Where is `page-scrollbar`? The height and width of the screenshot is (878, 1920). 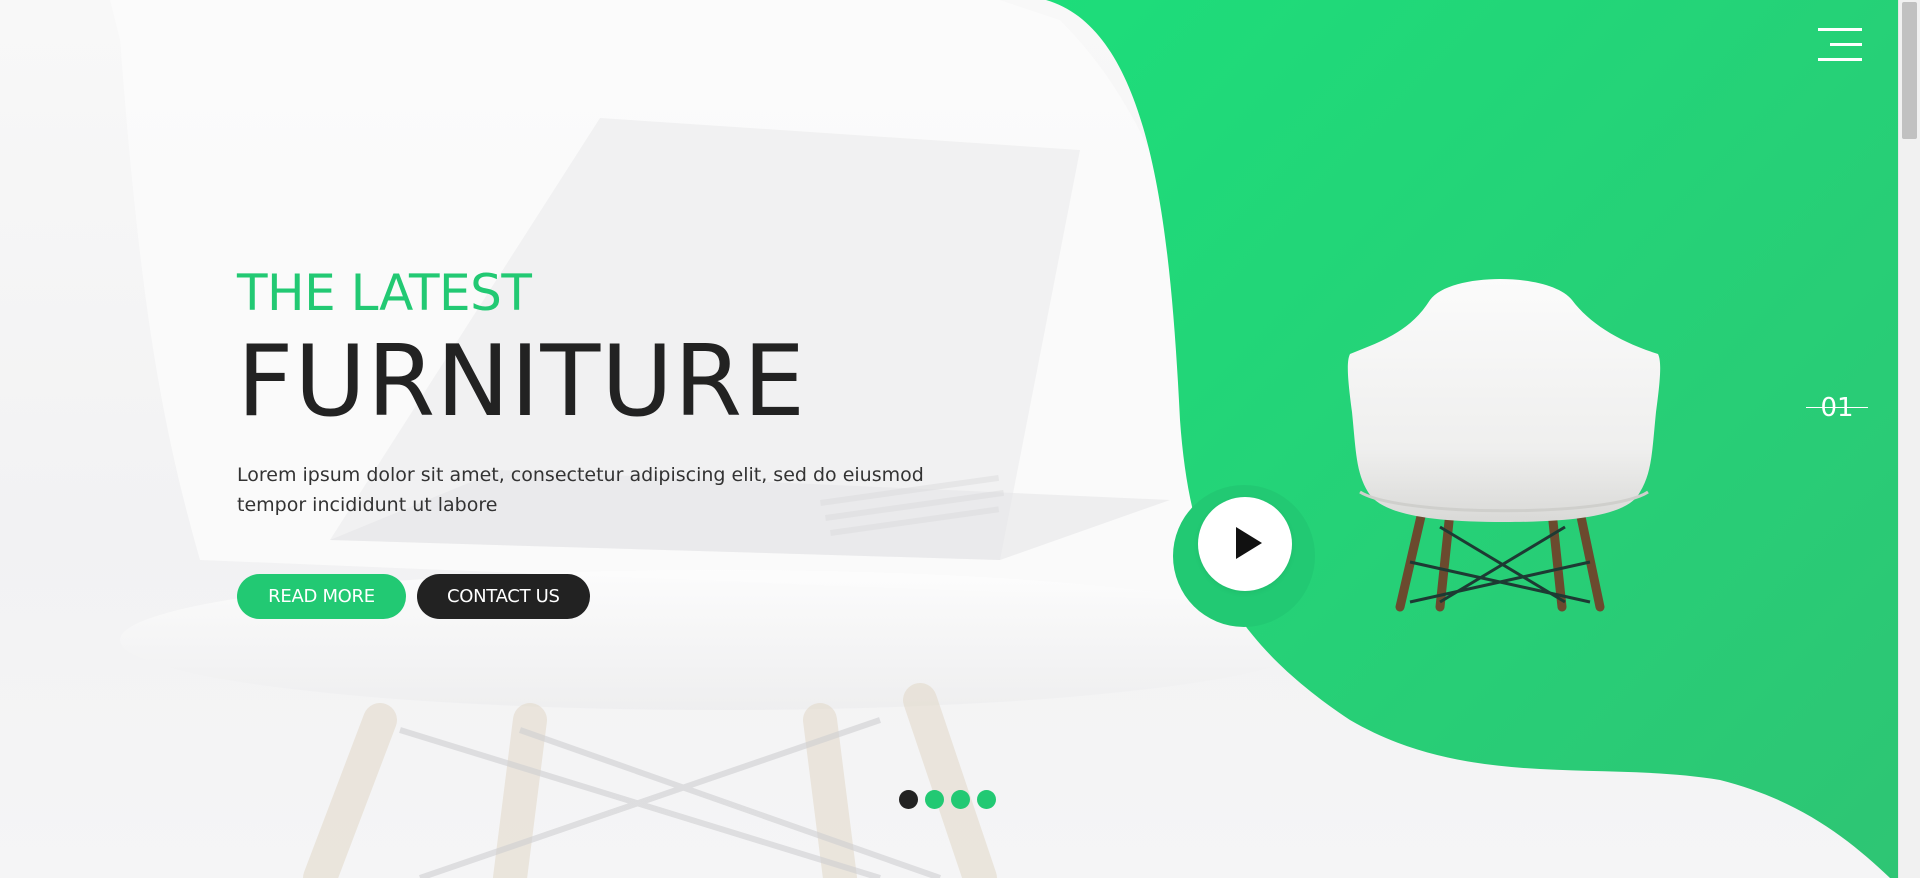 page-scrollbar is located at coordinates (1909, 439).